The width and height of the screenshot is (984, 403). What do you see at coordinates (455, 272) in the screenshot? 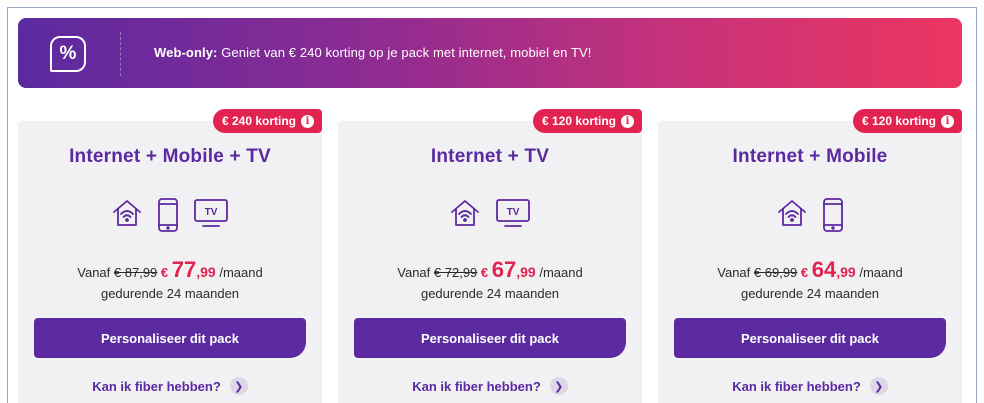
I see `old-price: € 72,99` at bounding box center [455, 272].